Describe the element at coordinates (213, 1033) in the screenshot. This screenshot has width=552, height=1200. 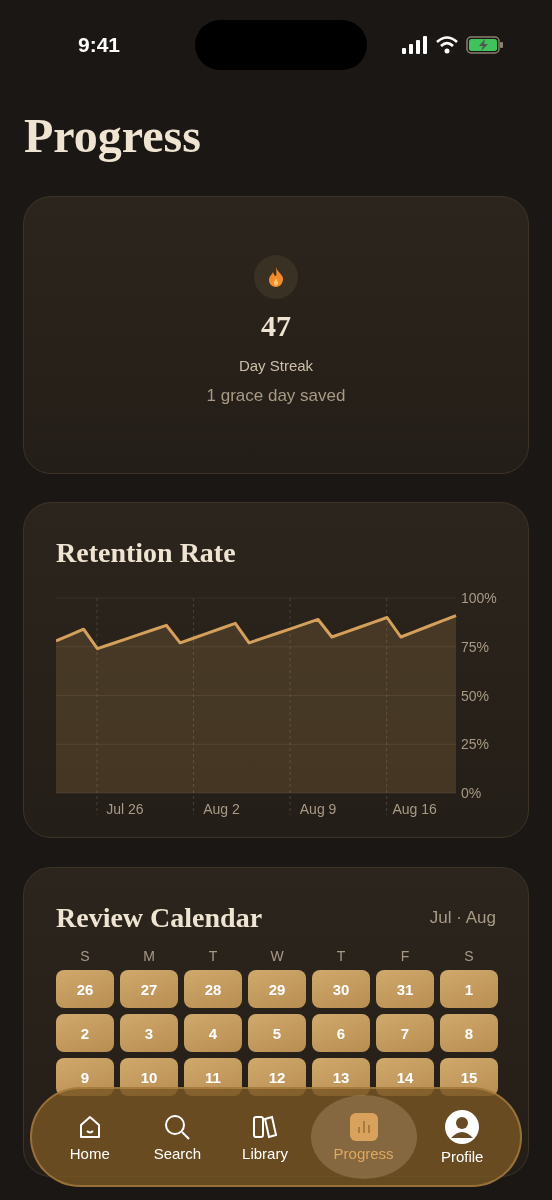
I see `calendar-day: 4` at that location.